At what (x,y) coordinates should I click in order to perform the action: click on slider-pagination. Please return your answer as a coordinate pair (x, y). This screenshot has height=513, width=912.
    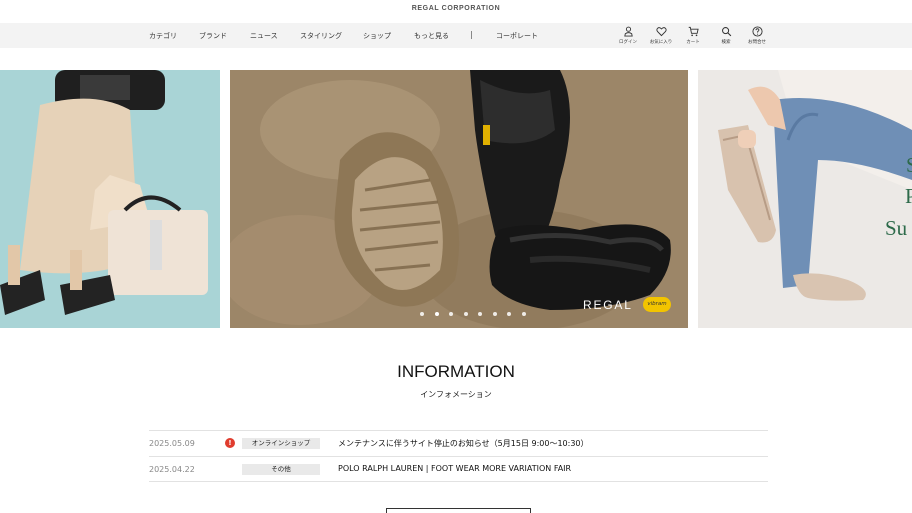
    Looking at the image, I should click on (456, 316).